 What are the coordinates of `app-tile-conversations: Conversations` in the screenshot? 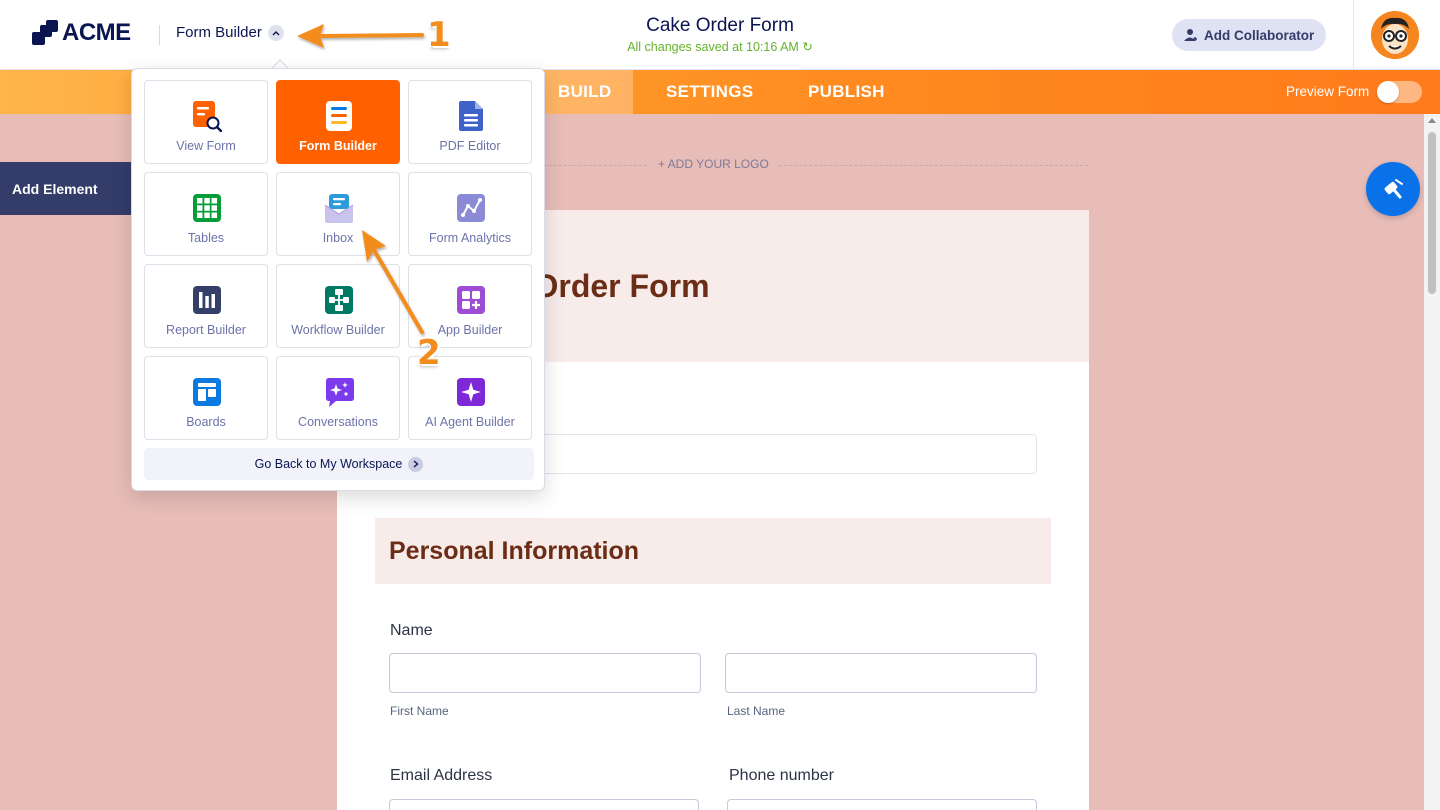 It's located at (338, 398).